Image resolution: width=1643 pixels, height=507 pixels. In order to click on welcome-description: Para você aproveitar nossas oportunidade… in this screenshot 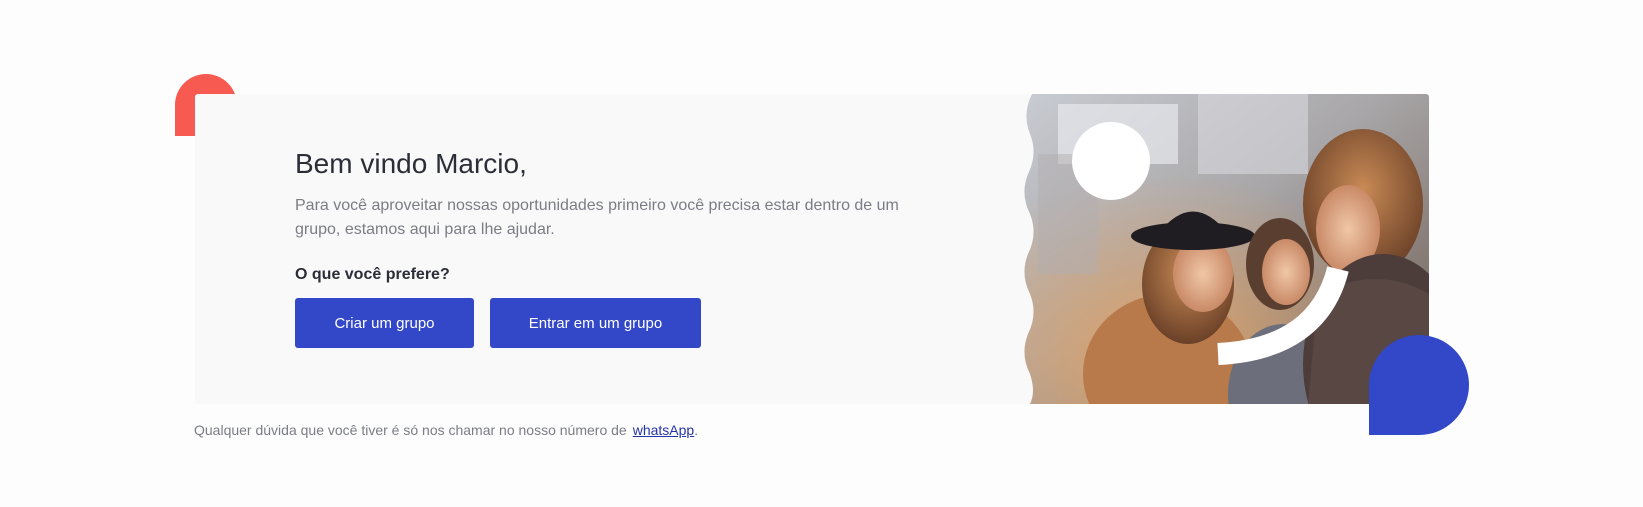, I will do `click(597, 217)`.